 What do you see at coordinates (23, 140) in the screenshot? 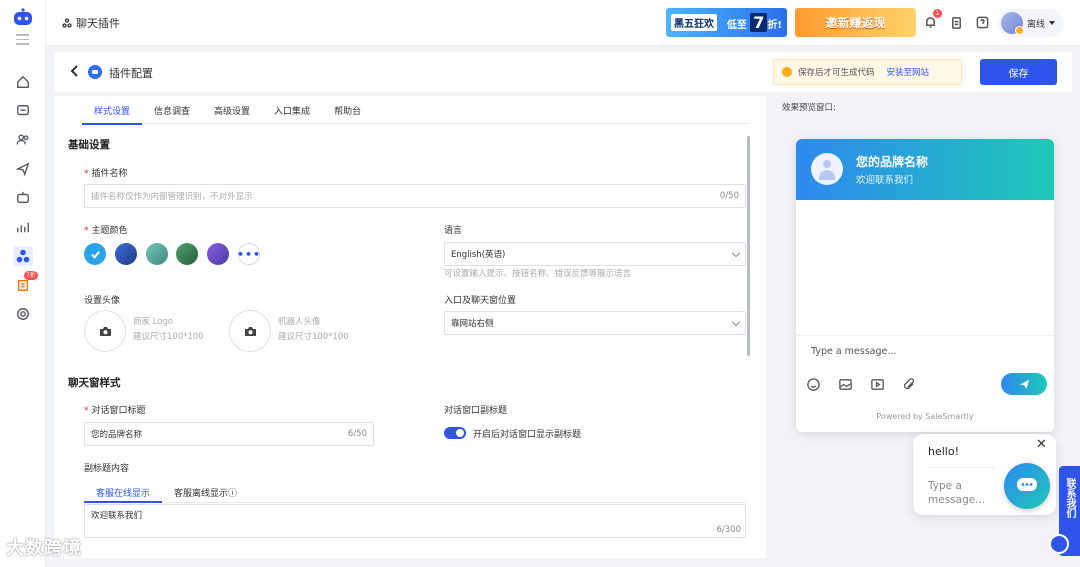
I see `contacts-icon` at bounding box center [23, 140].